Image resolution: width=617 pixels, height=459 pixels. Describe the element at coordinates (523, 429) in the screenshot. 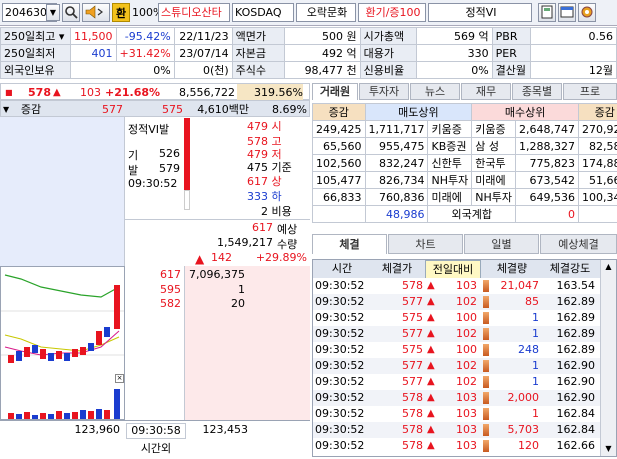

I see `trade-qty: 5,703` at that location.